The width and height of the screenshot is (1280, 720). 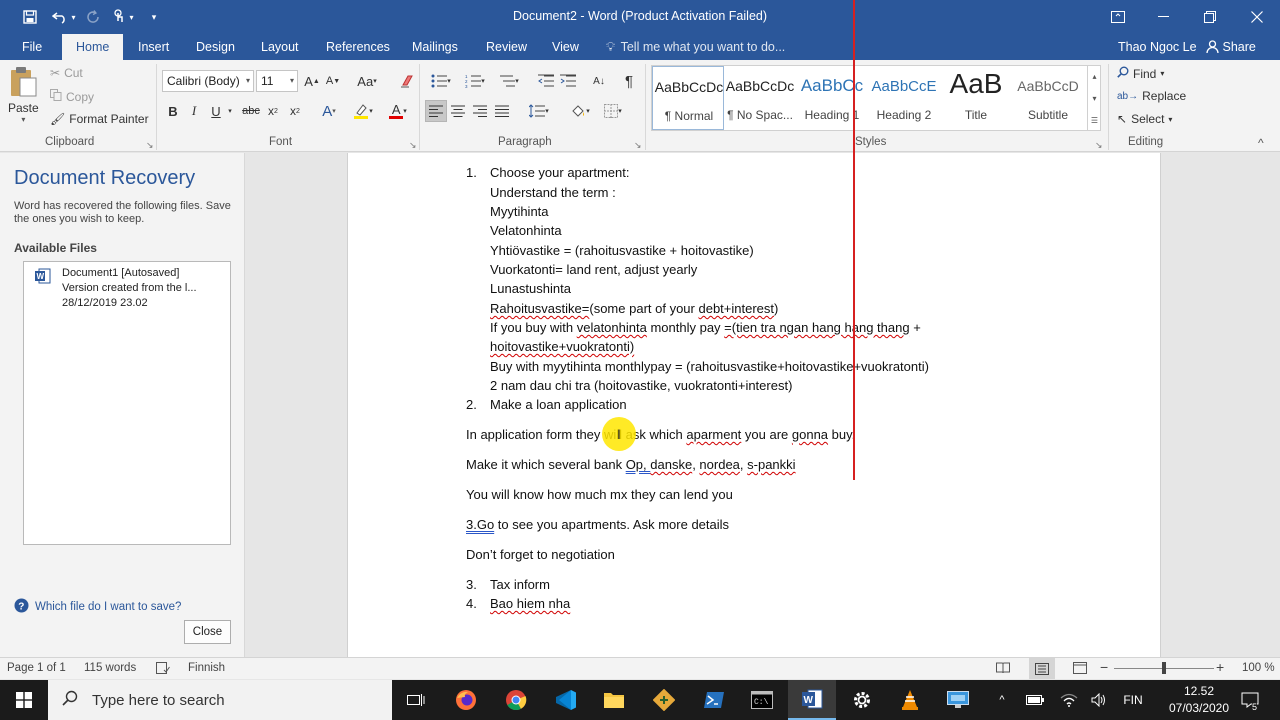 I want to click on borders-icon: ▾, so click(x=613, y=111).